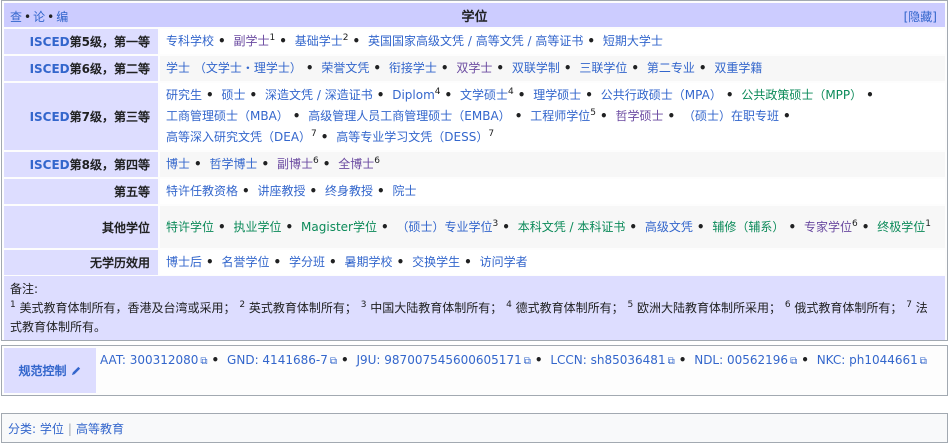 This screenshot has height=444, width=952. Describe the element at coordinates (178, 164) in the screenshot. I see `degree-link: 博士` at that location.